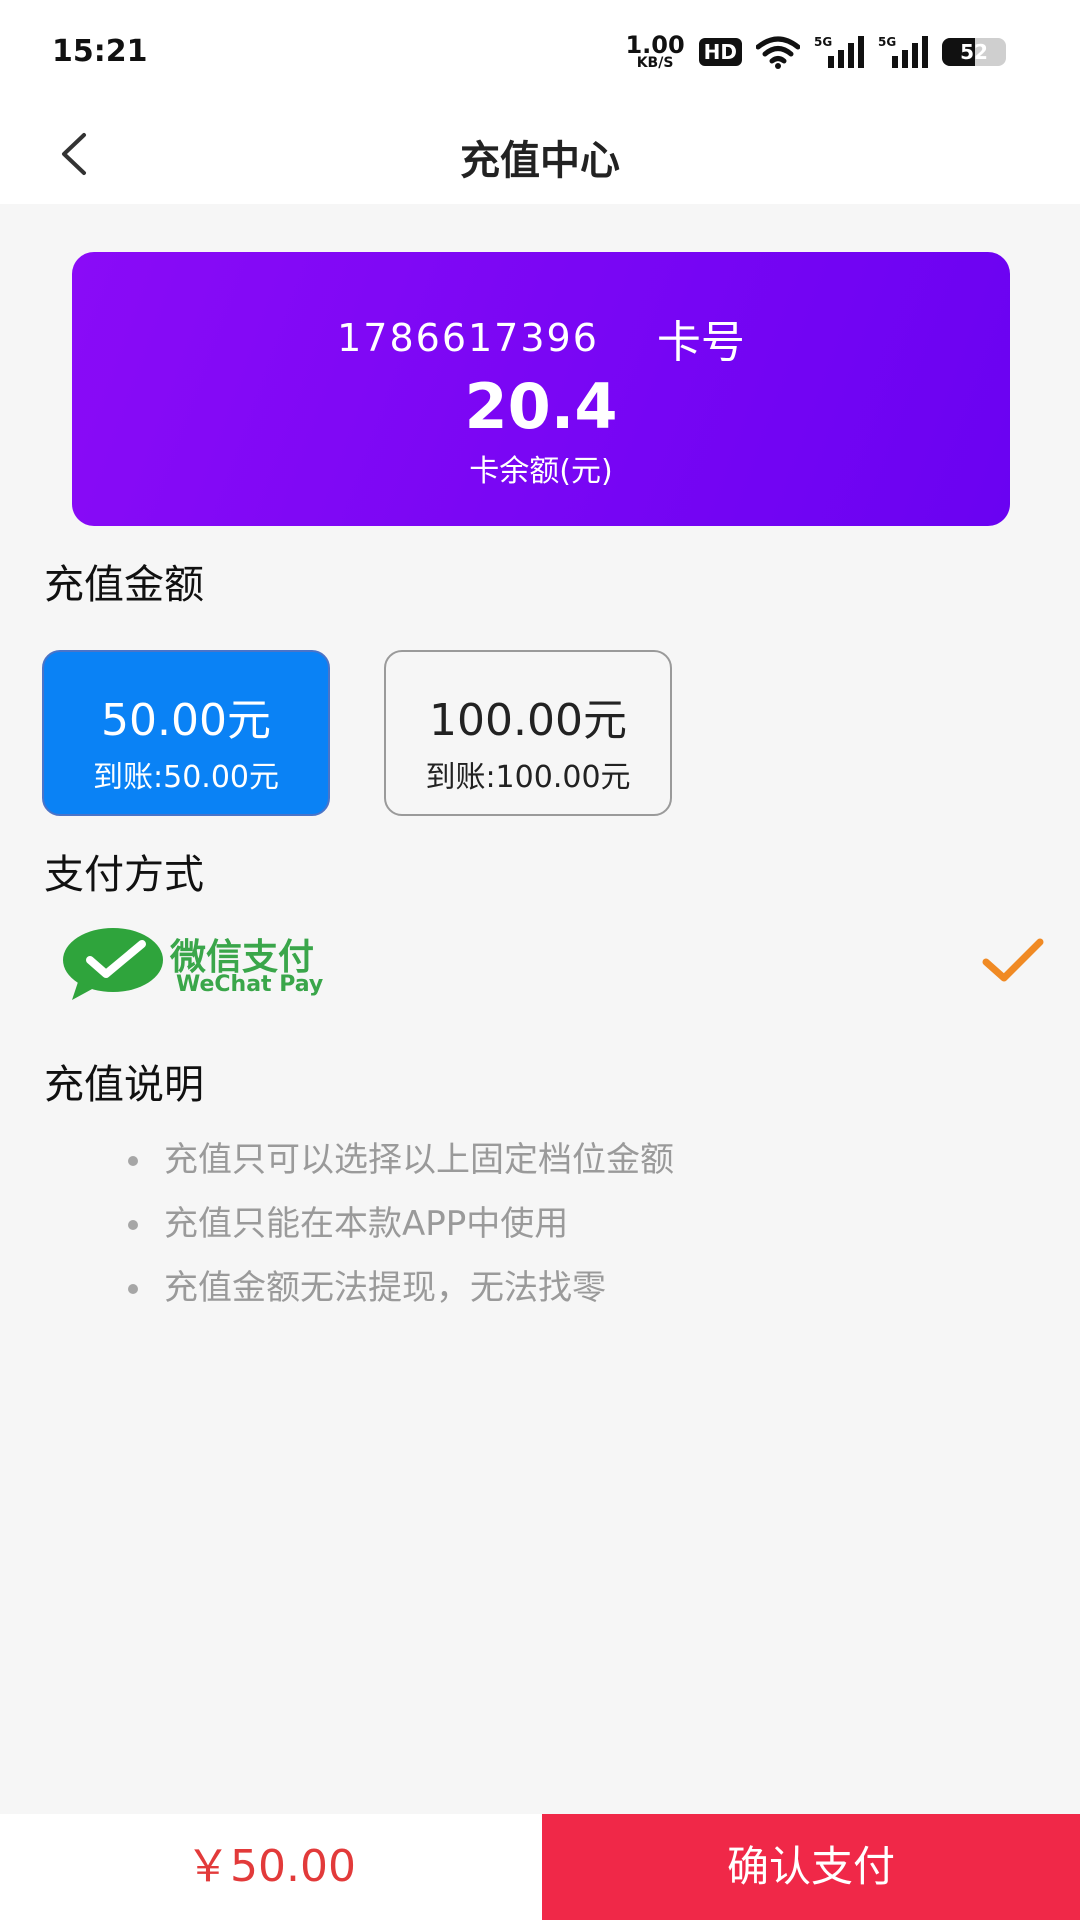 This screenshot has height=1920, width=1080. Describe the element at coordinates (271, 1866) in the screenshot. I see `total-amount: ￥50.00` at that location.